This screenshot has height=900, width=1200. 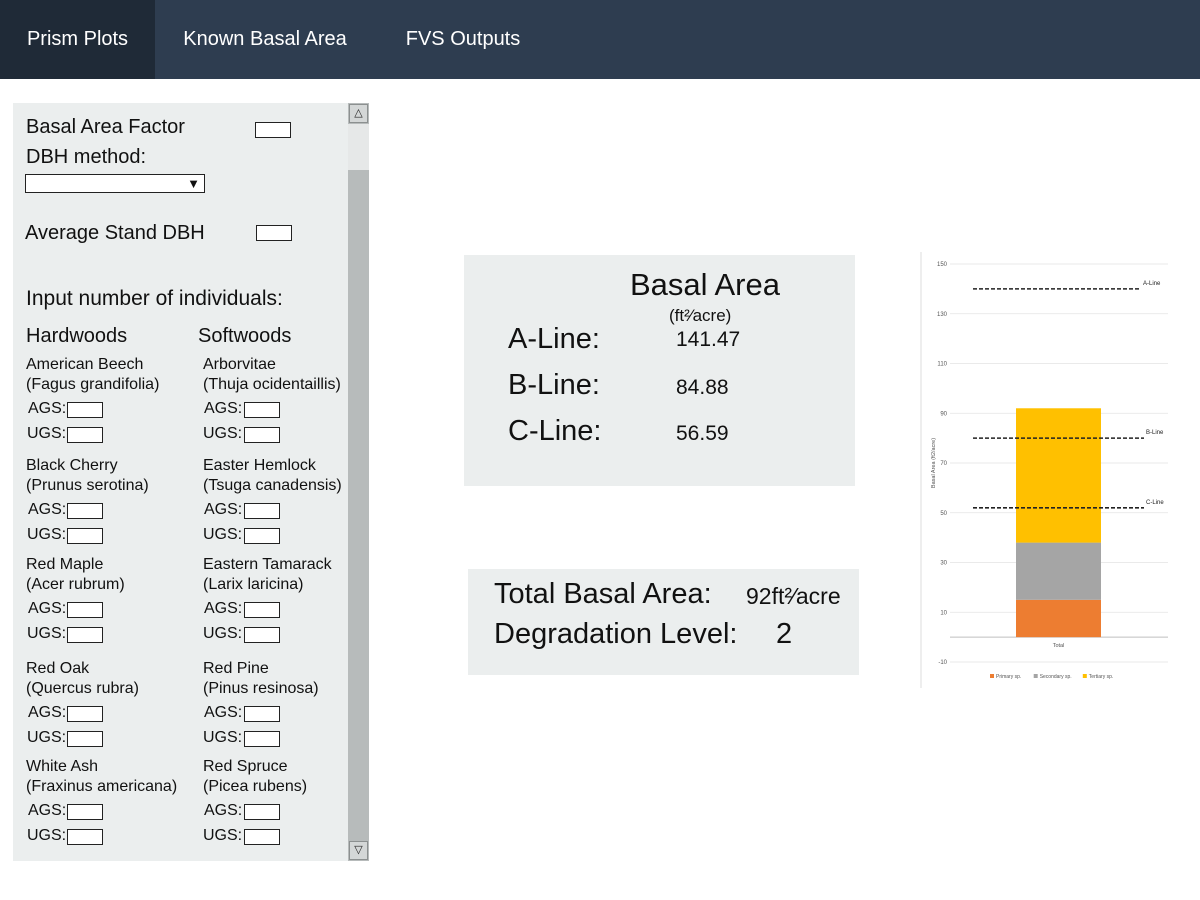 I want to click on avg-dbh-label: Average Stand DBH, so click(x=115, y=233).